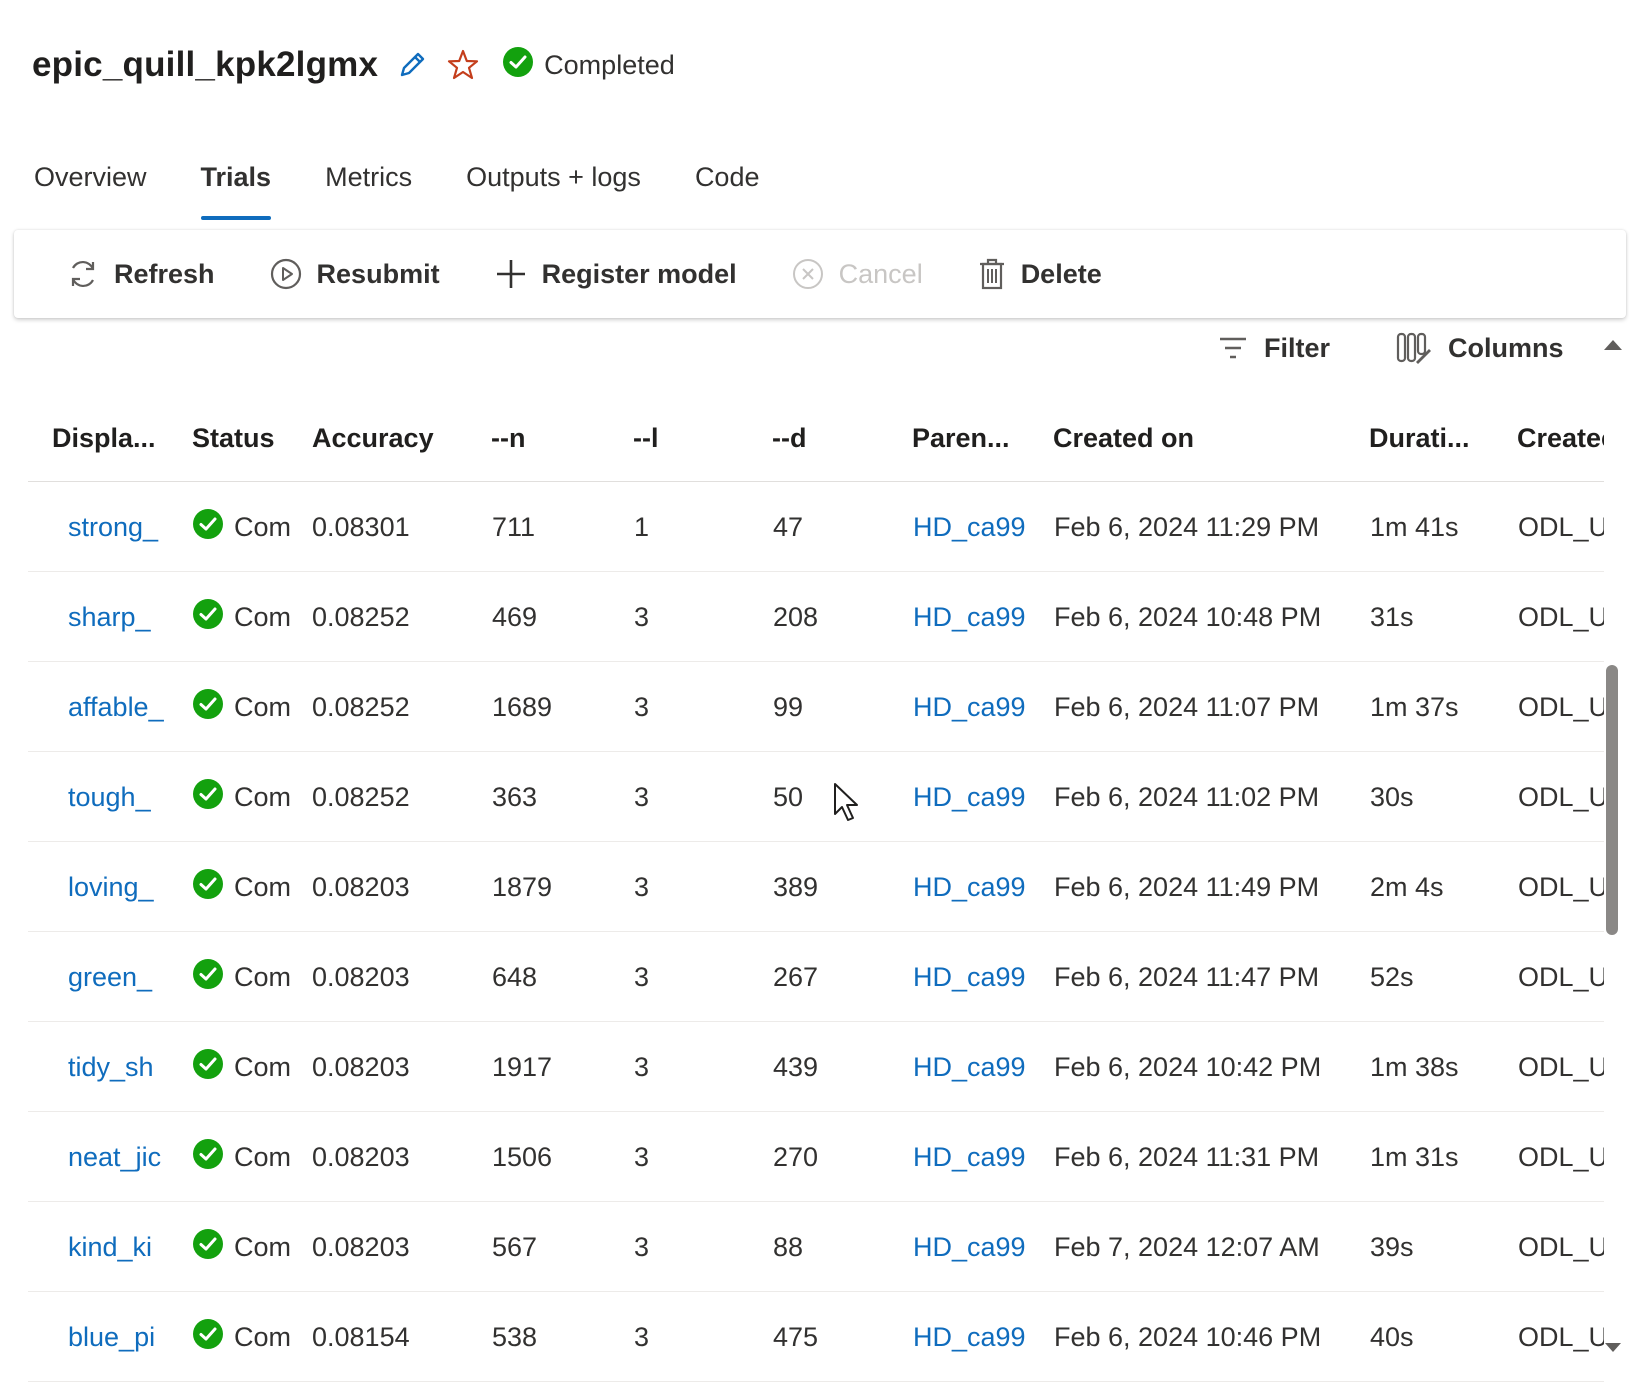 The image size is (1652, 1394). I want to click on trial-name-link: affable_, so click(127, 707).